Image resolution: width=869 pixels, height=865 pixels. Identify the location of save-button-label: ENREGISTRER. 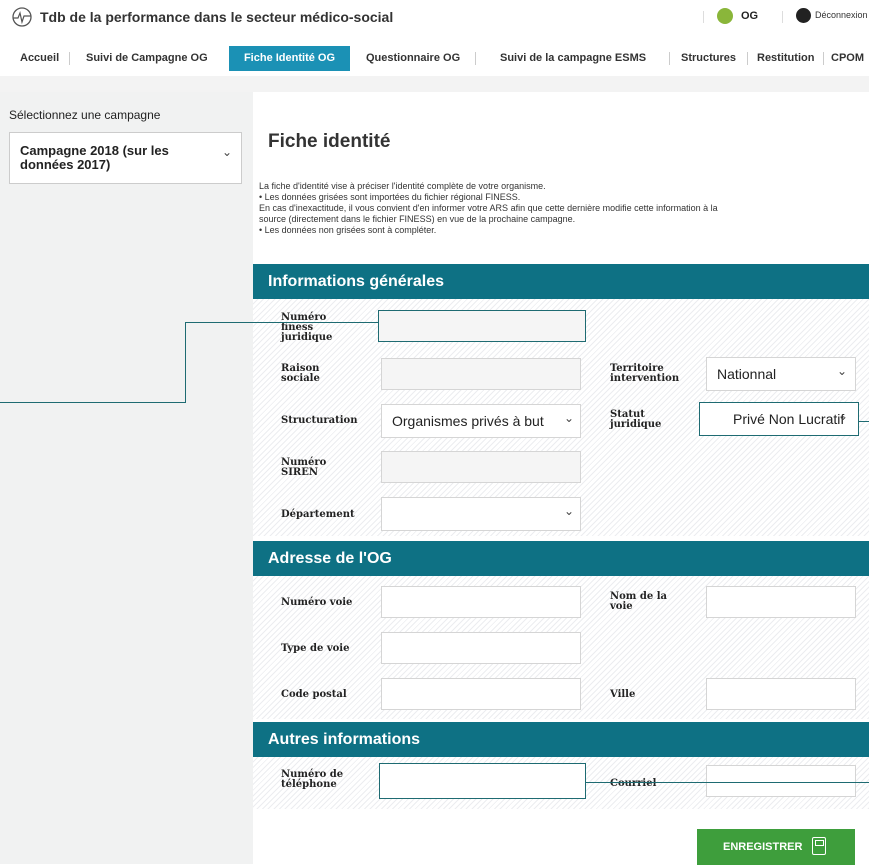
(763, 847).